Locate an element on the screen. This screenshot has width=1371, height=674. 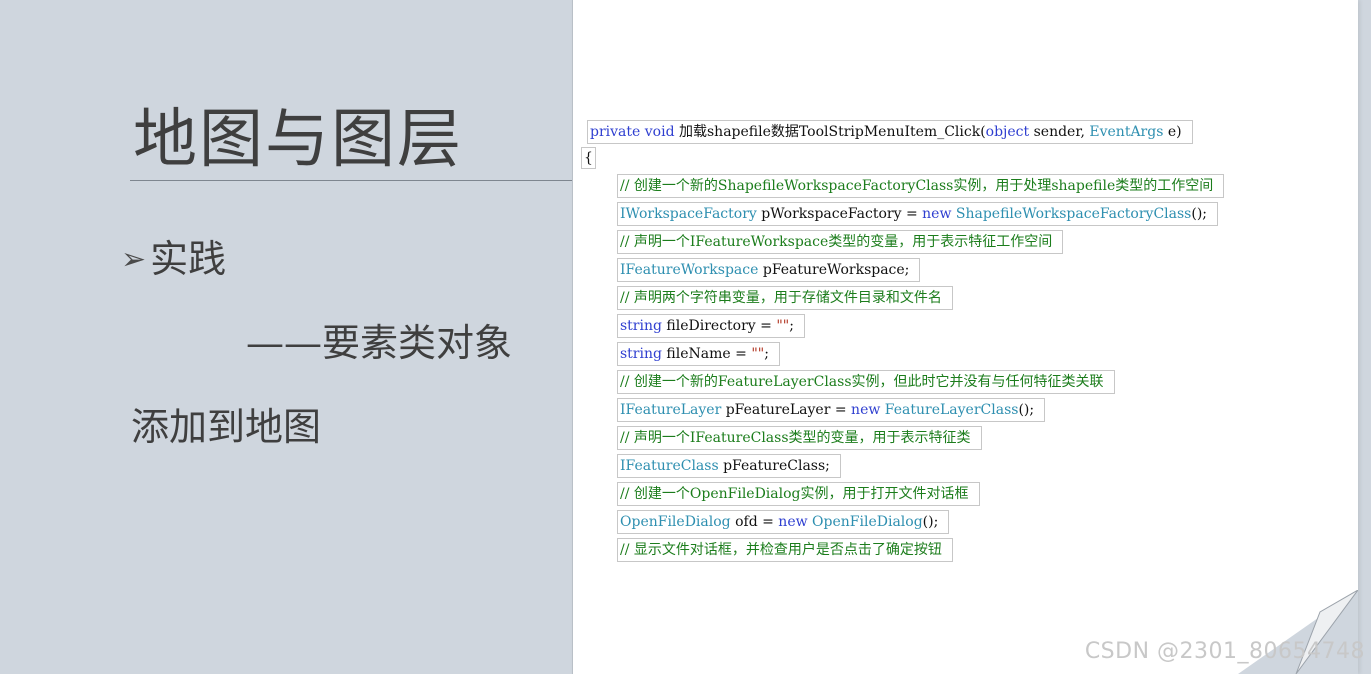
add-to-map-text: 添加到地图 is located at coordinates (226, 427).